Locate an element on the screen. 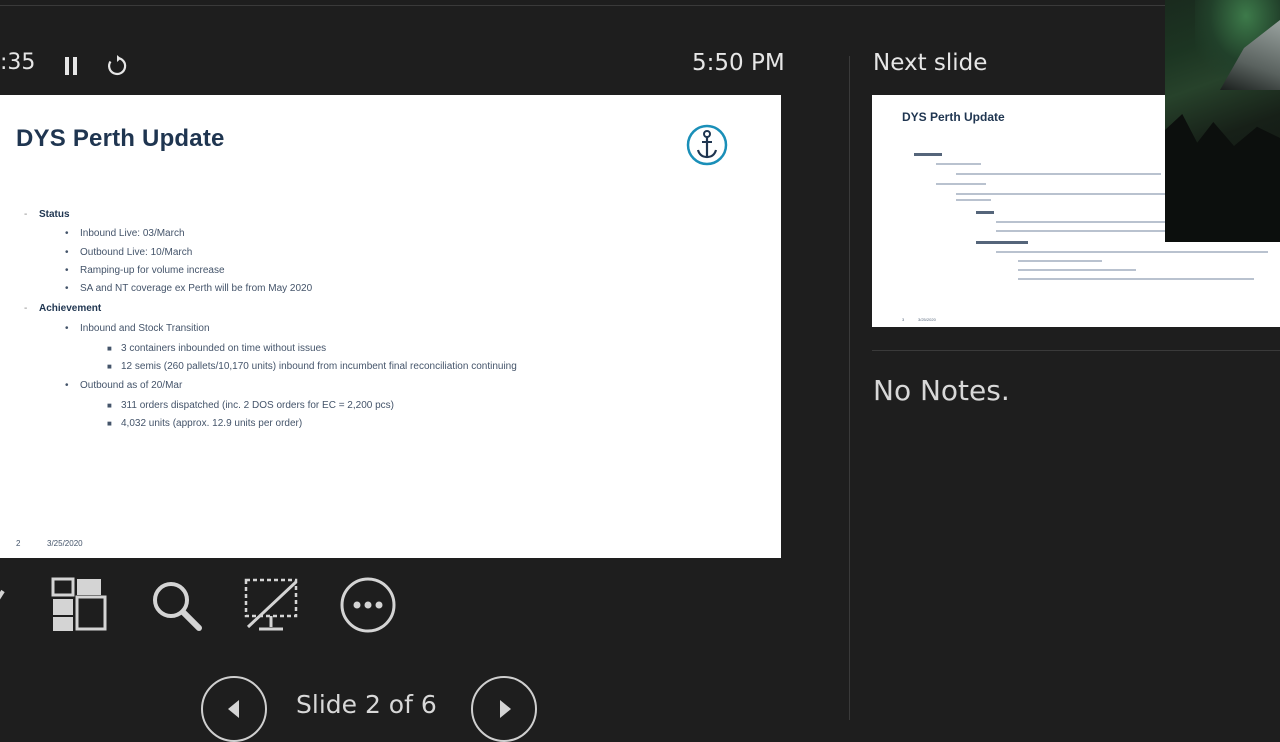 The width and height of the screenshot is (1280, 742). list-item: Outbound Live: 10/March is located at coordinates (136, 252).